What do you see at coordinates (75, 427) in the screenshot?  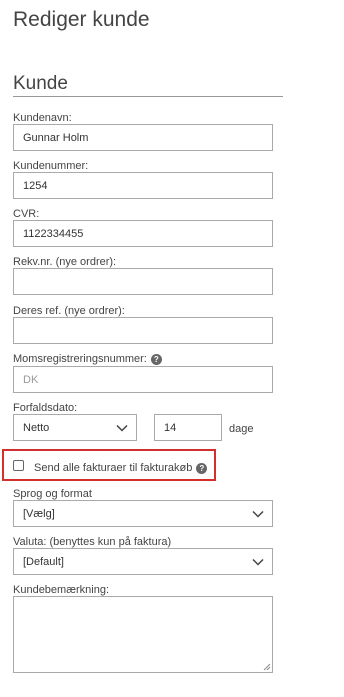 I see `due-date-select: Netto` at bounding box center [75, 427].